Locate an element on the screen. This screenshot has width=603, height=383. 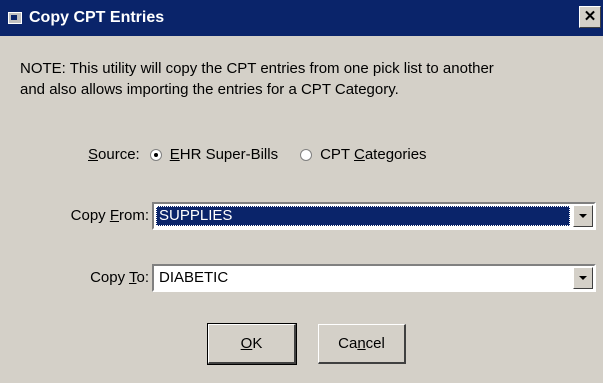
copy-to-value: DIABETIC is located at coordinates (194, 277).